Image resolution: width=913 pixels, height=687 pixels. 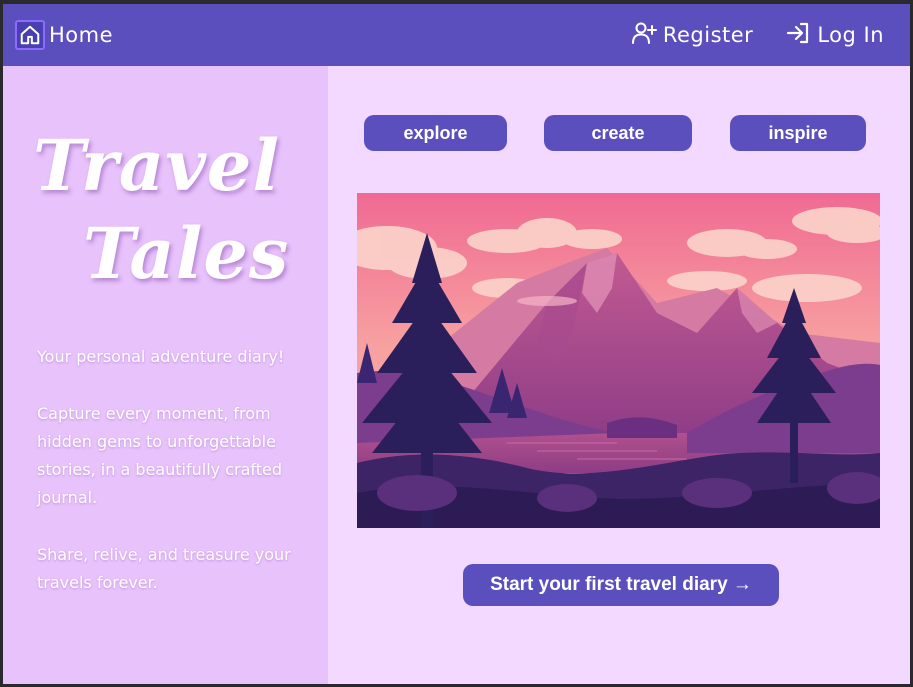 I want to click on top-nav: Home Register Log In, so click(x=456, y=35).